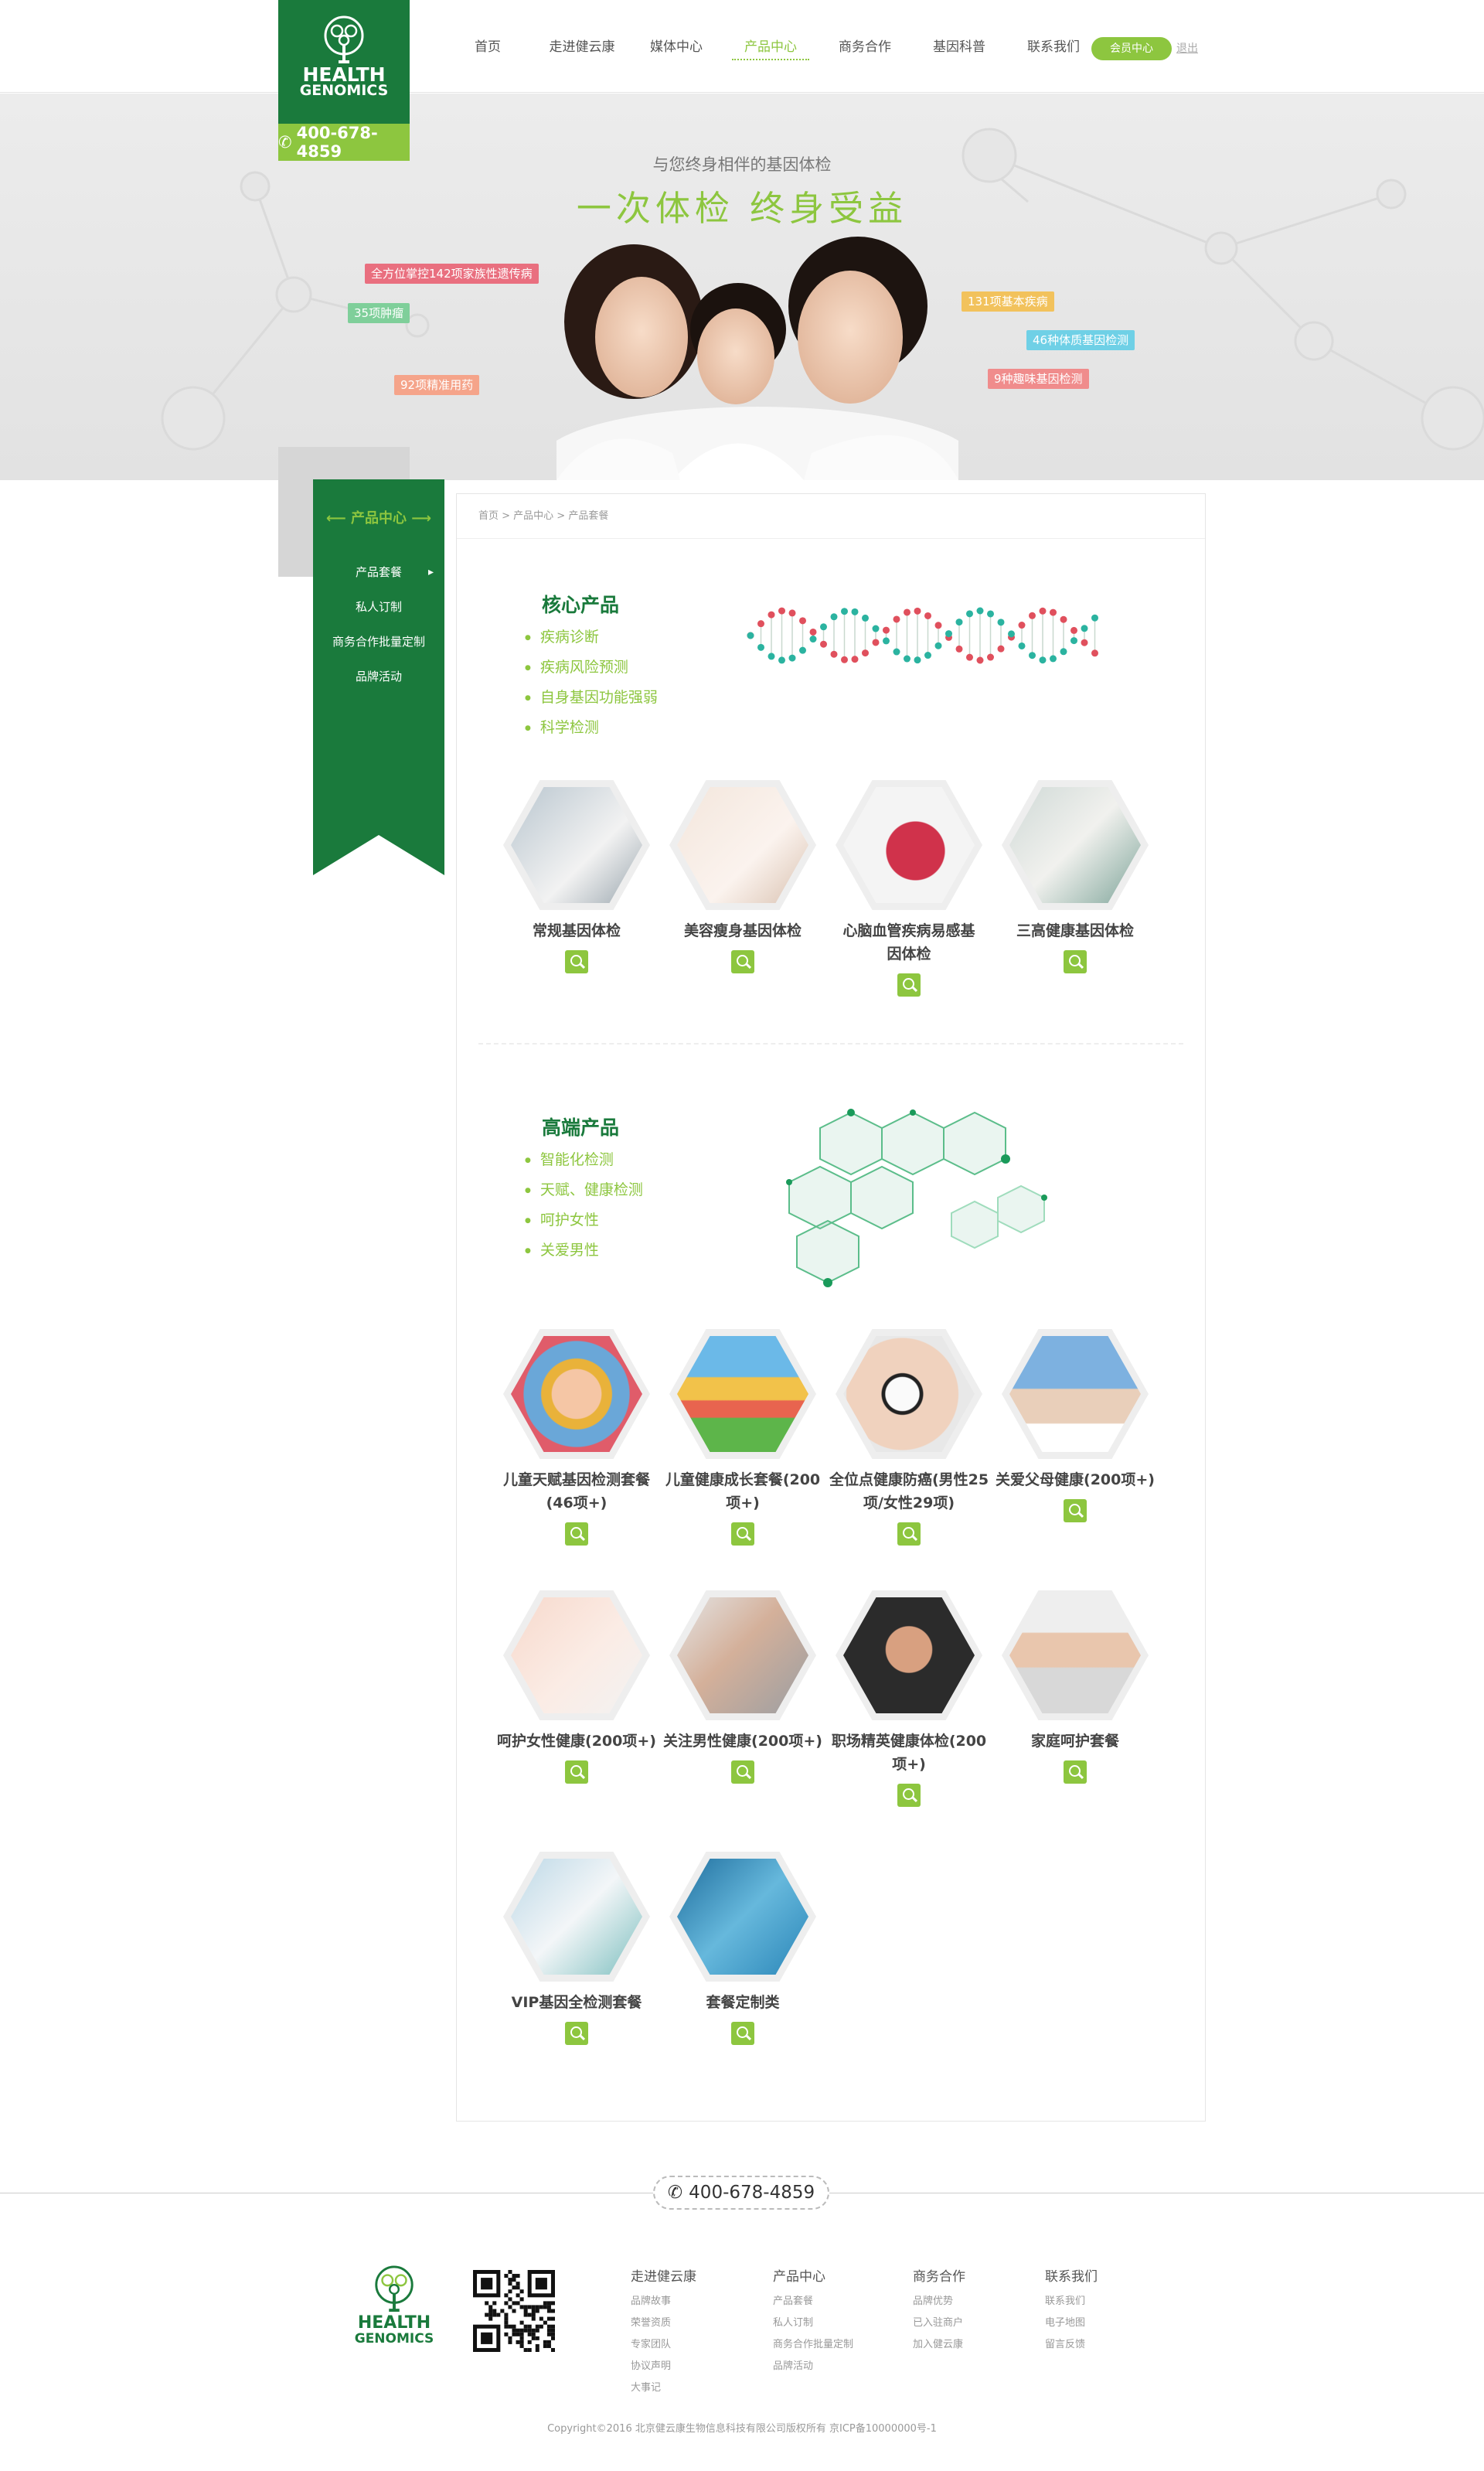 The width and height of the screenshot is (1484, 2471). I want to click on product-name: 职场精英健康体检(200项+), so click(909, 1753).